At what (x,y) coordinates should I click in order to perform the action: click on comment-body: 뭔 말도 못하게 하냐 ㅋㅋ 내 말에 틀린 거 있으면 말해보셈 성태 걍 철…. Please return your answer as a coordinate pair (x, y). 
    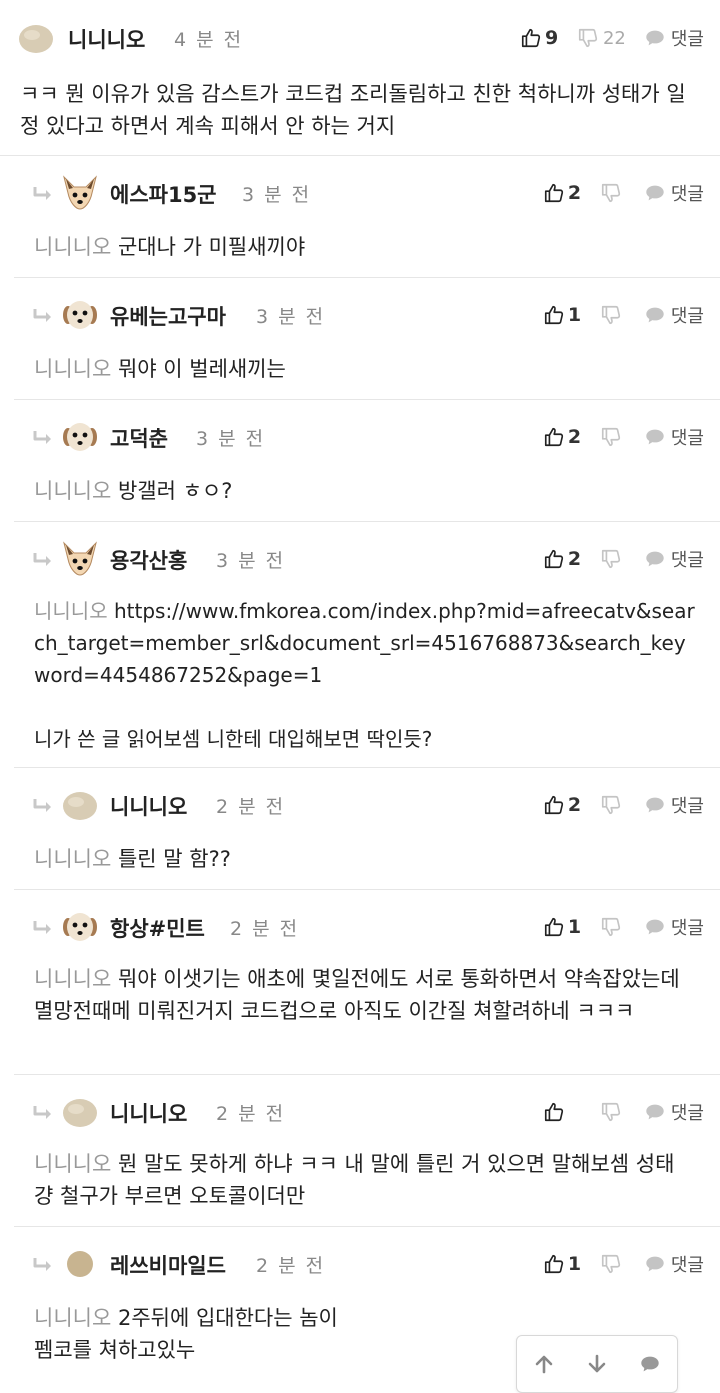
    Looking at the image, I should click on (358, 1180).